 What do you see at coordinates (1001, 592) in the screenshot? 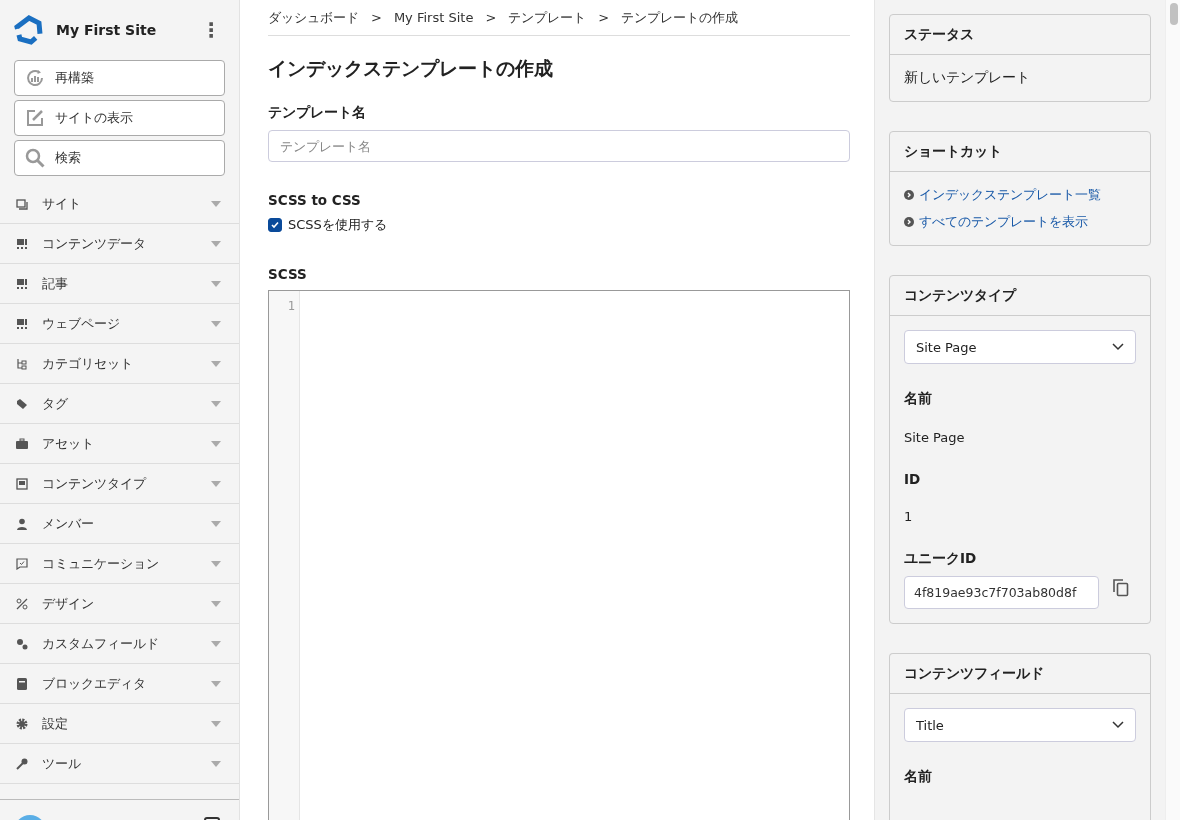
I see `unique-id-field: 4f819ae93c7f703ab80d8f` at bounding box center [1001, 592].